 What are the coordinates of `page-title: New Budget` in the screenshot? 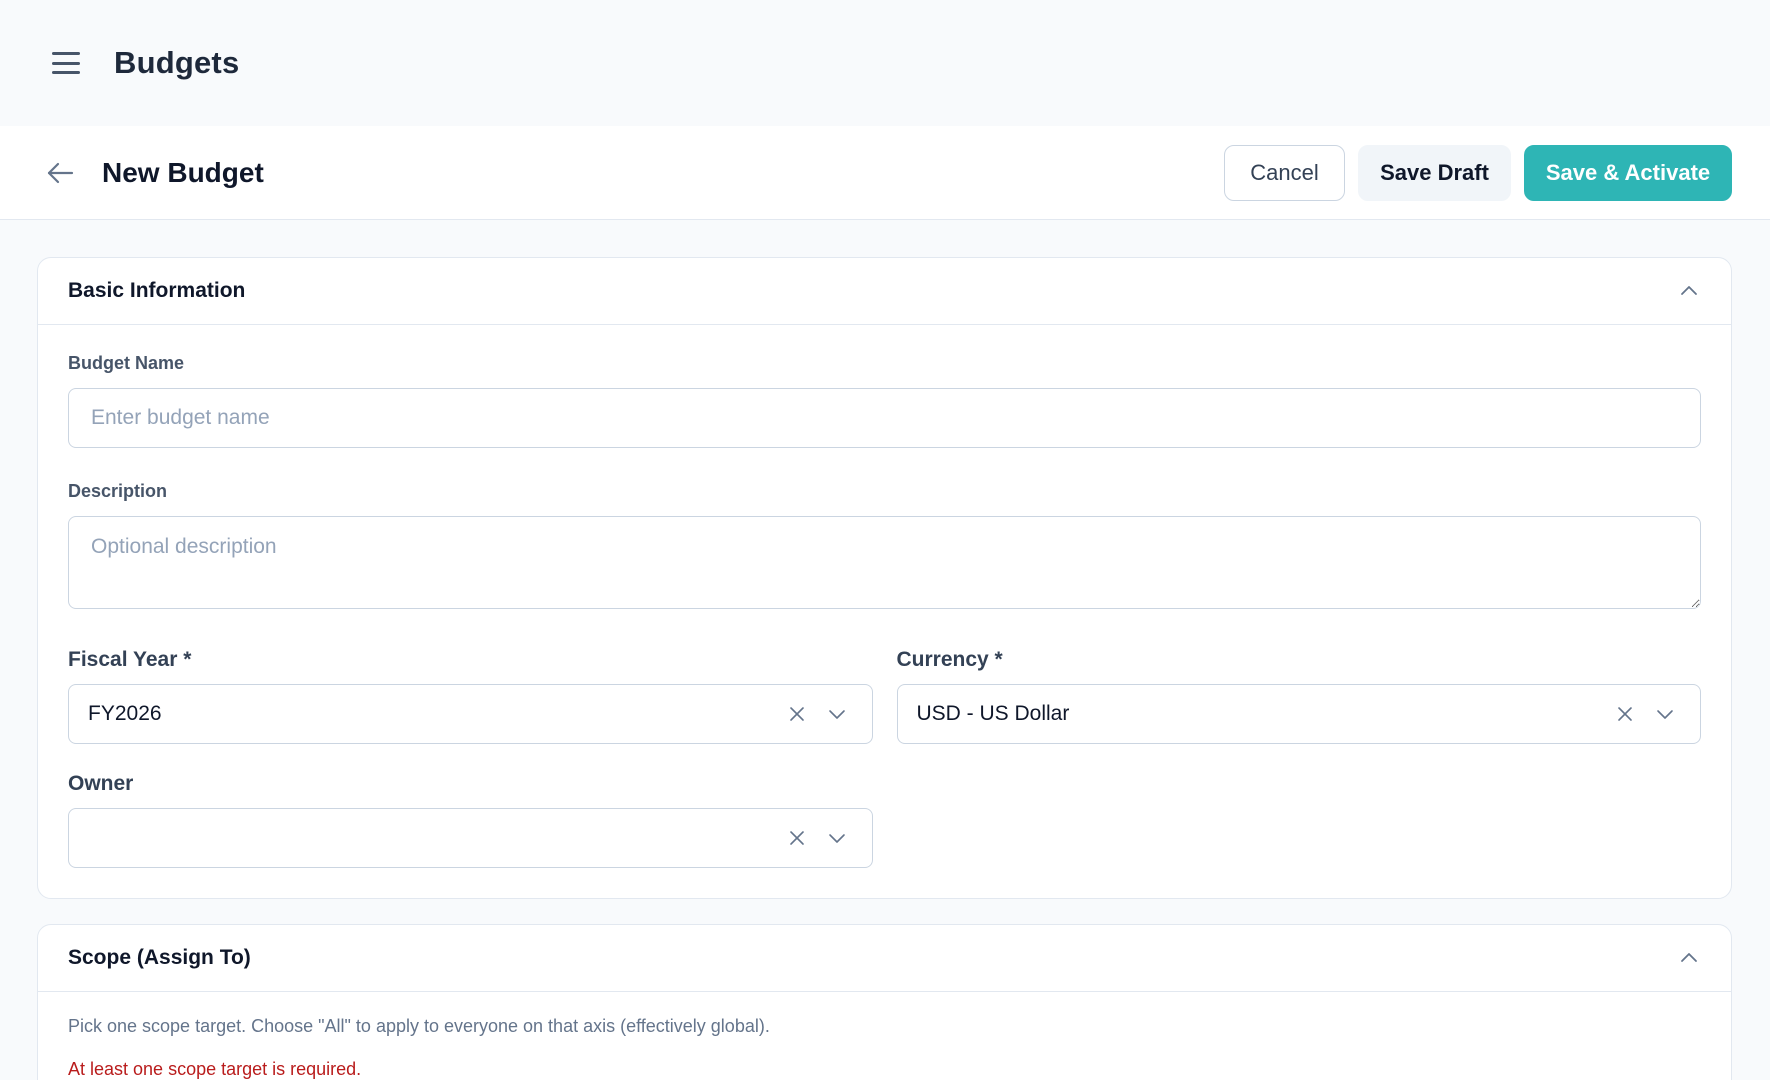 It's located at (183, 172).